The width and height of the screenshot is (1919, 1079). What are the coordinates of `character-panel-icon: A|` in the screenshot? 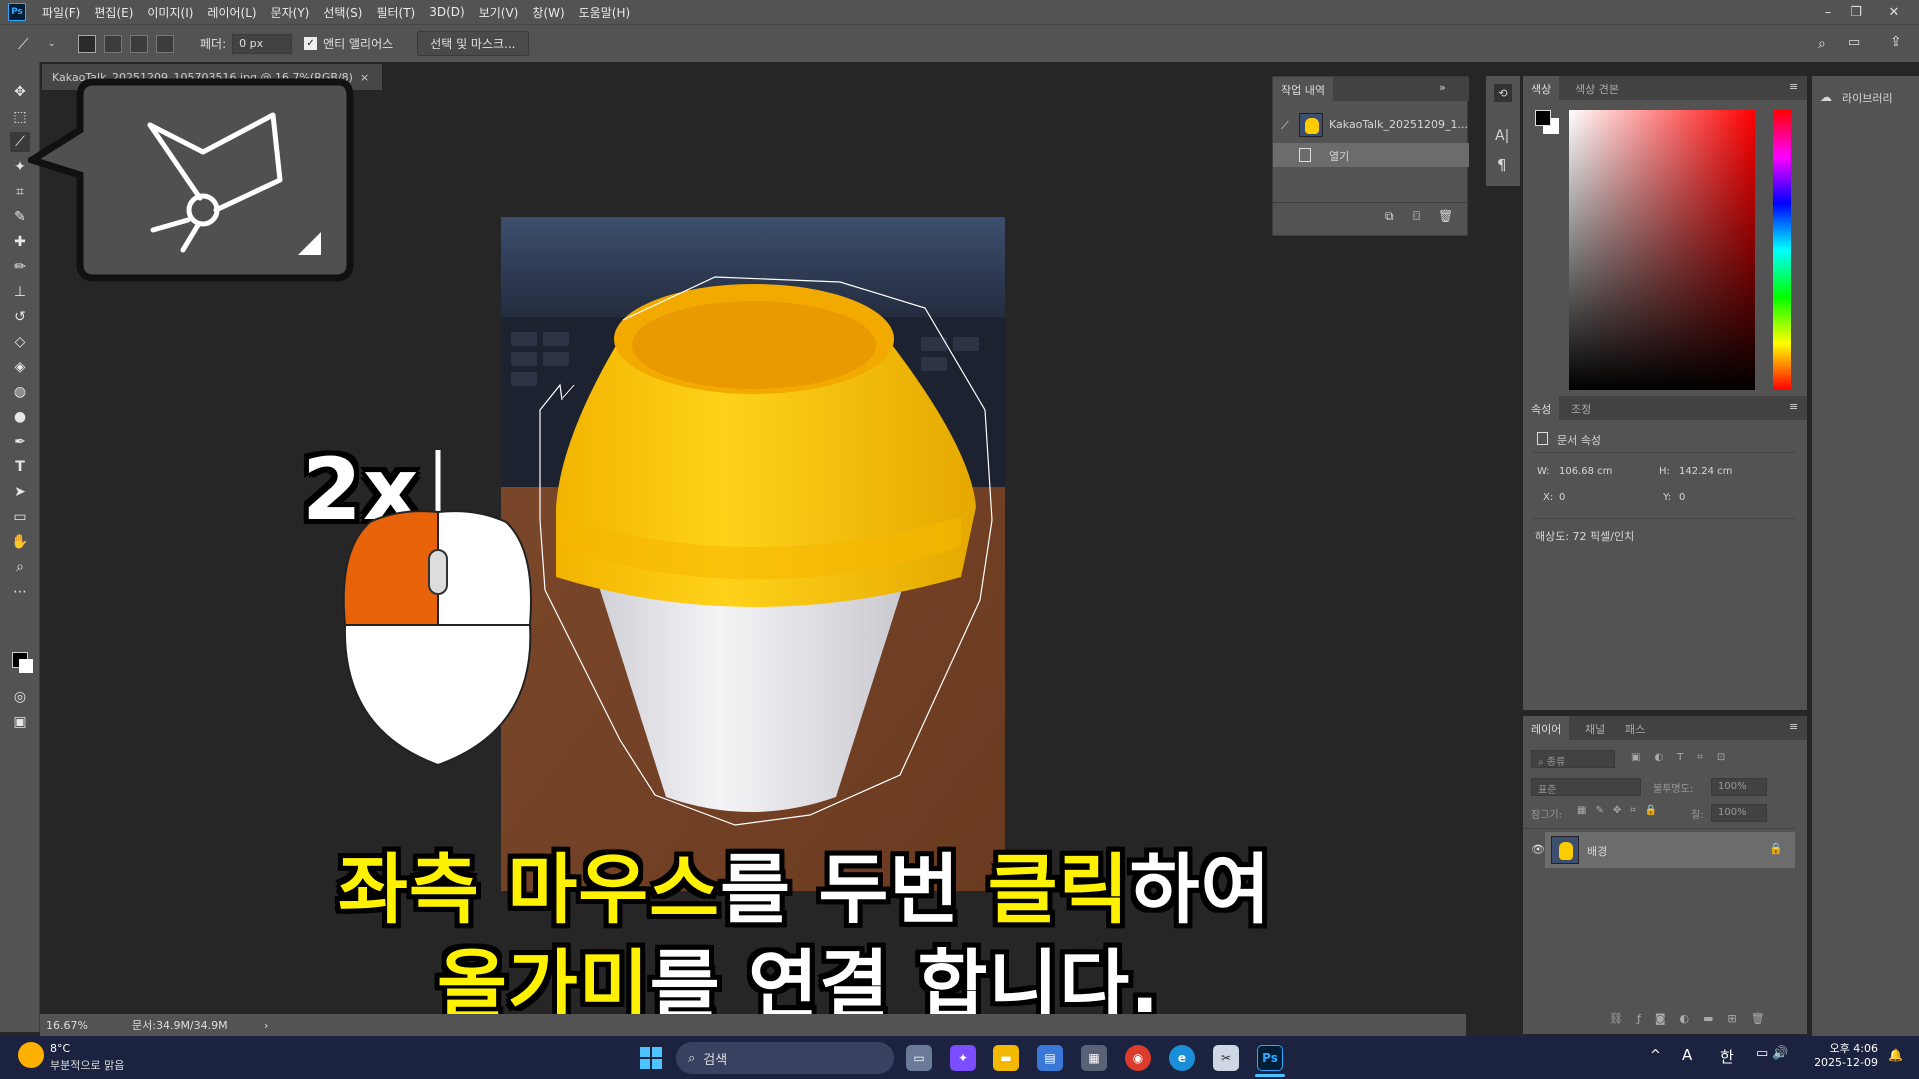 It's located at (1502, 136).